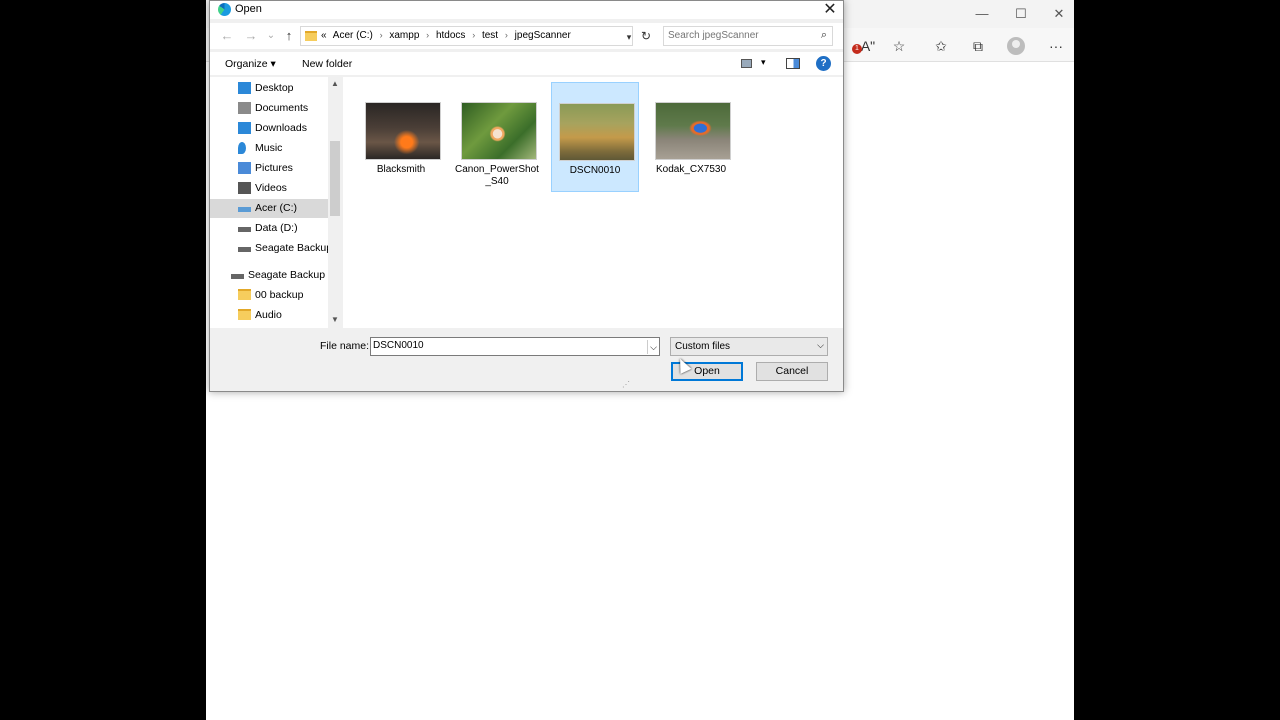 This screenshot has width=1280, height=720. I want to click on edge-app-icon, so click(224, 9).